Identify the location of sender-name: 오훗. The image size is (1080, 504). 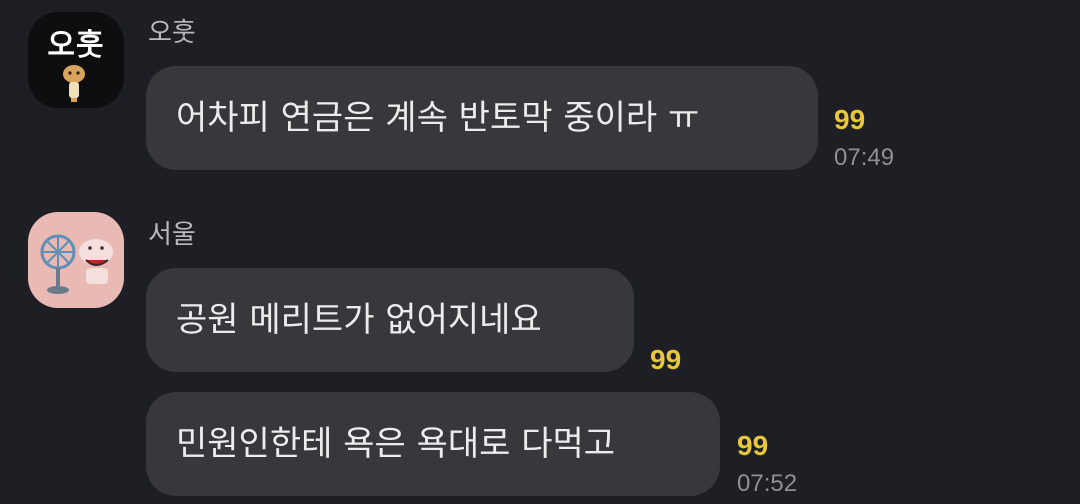
(172, 33).